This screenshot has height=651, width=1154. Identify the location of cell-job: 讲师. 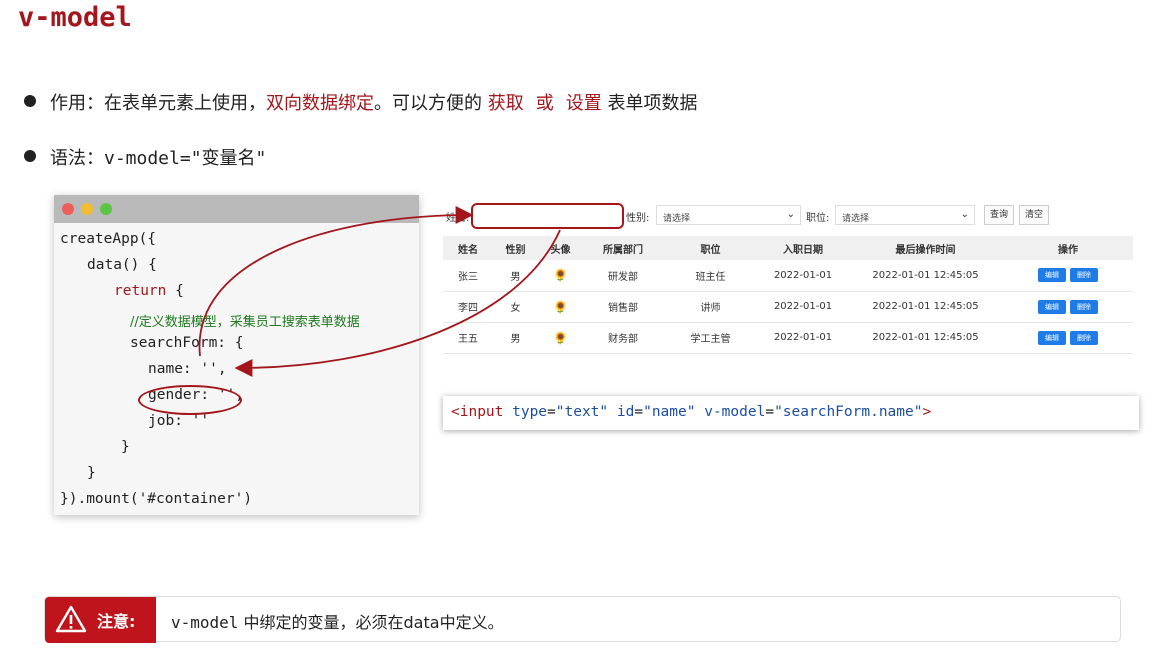
(710, 307).